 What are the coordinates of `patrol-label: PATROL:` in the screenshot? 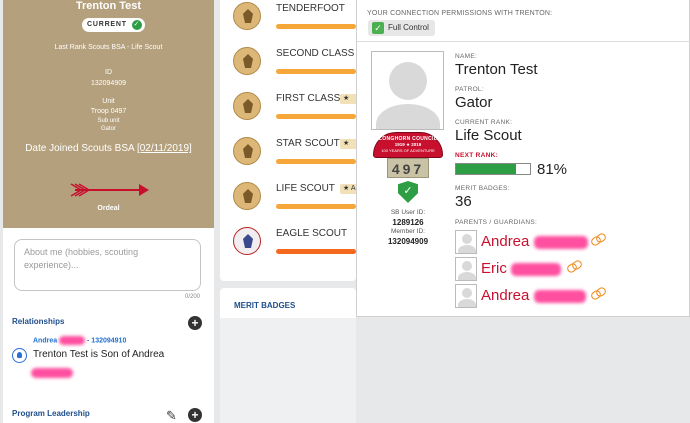 It's located at (469, 89).